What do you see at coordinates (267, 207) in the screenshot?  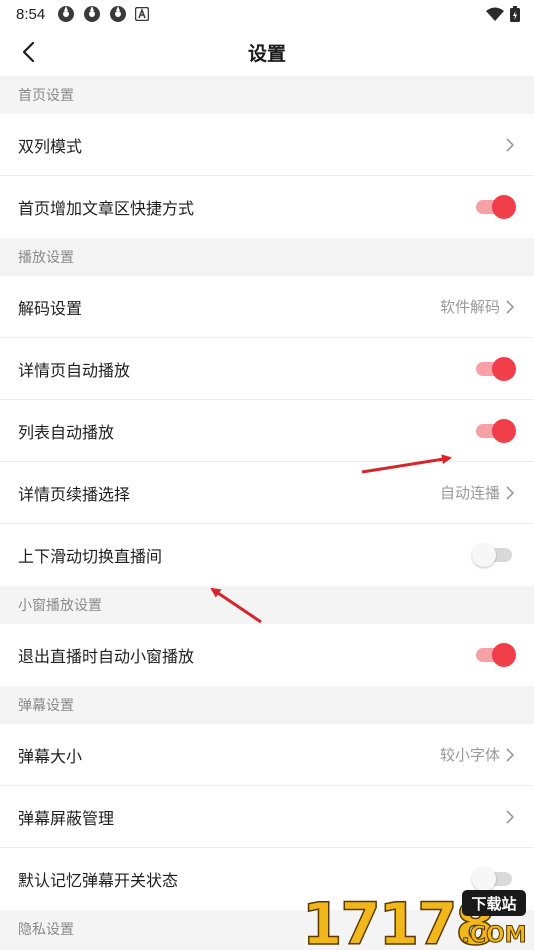 I see `setting-home-shortcut: 首页增加文章区快捷方式` at bounding box center [267, 207].